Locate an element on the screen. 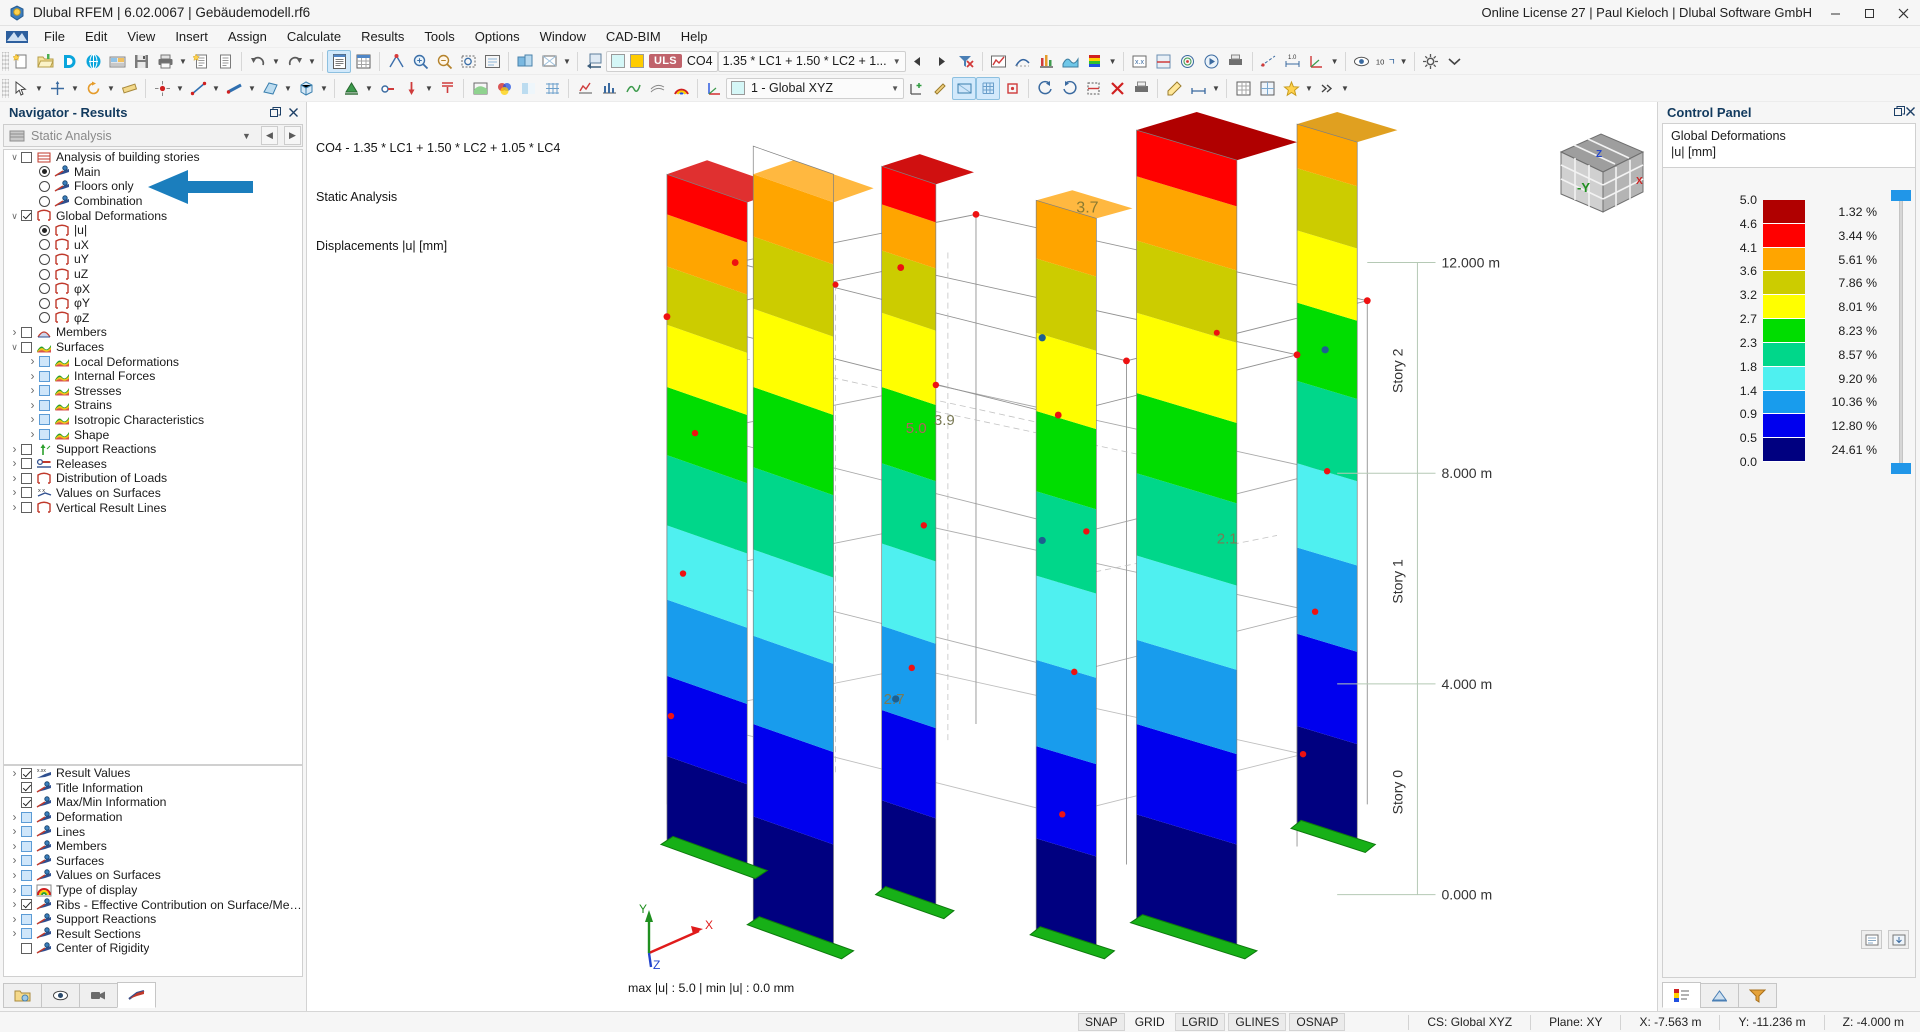  sections-button is located at coordinates (1164, 61).